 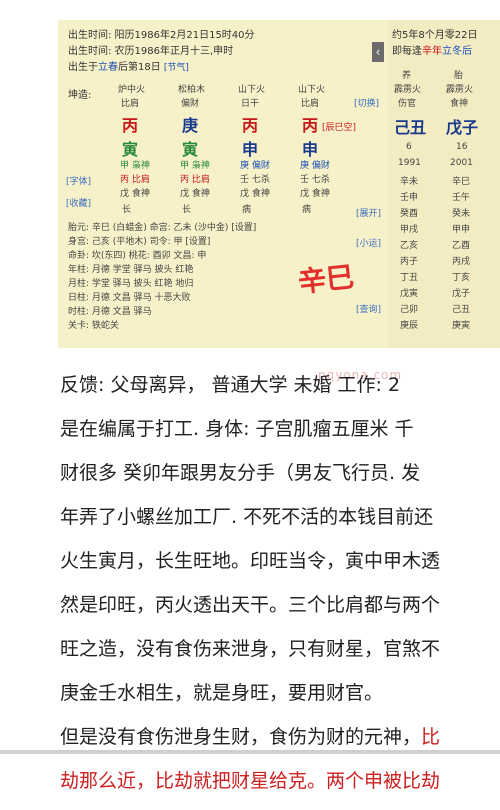 What do you see at coordinates (78, 180) in the screenshot?
I see `font-link: [字体]` at bounding box center [78, 180].